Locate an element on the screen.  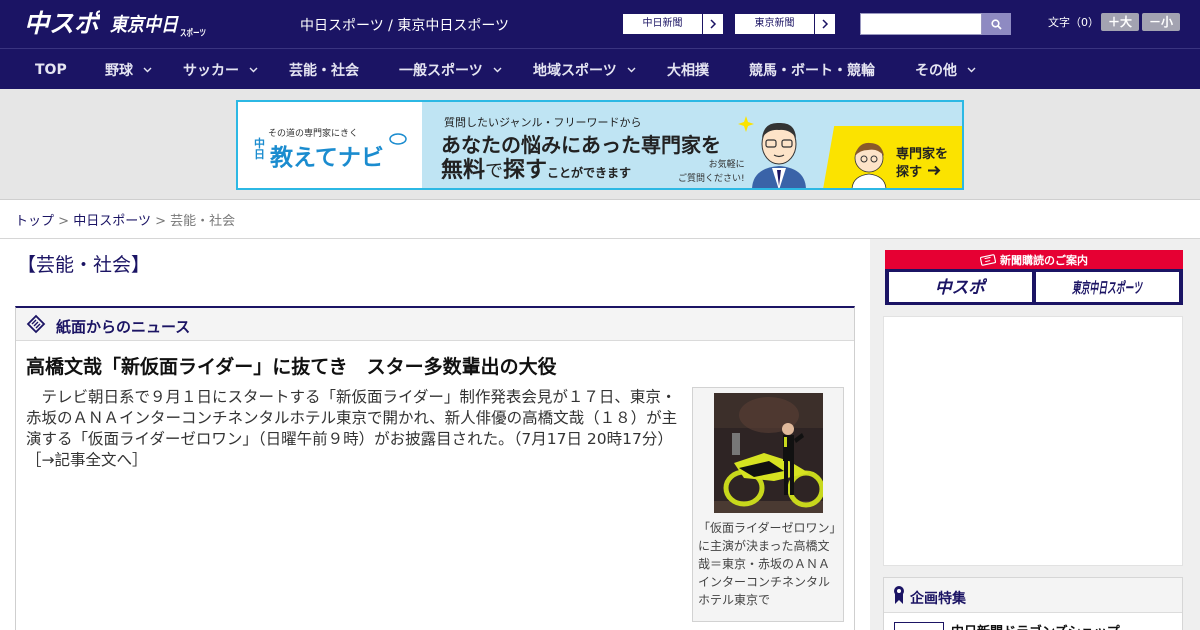
breadcrumb: トップ > 中日スポーツ > 芸能・社会 is located at coordinates (125, 219).